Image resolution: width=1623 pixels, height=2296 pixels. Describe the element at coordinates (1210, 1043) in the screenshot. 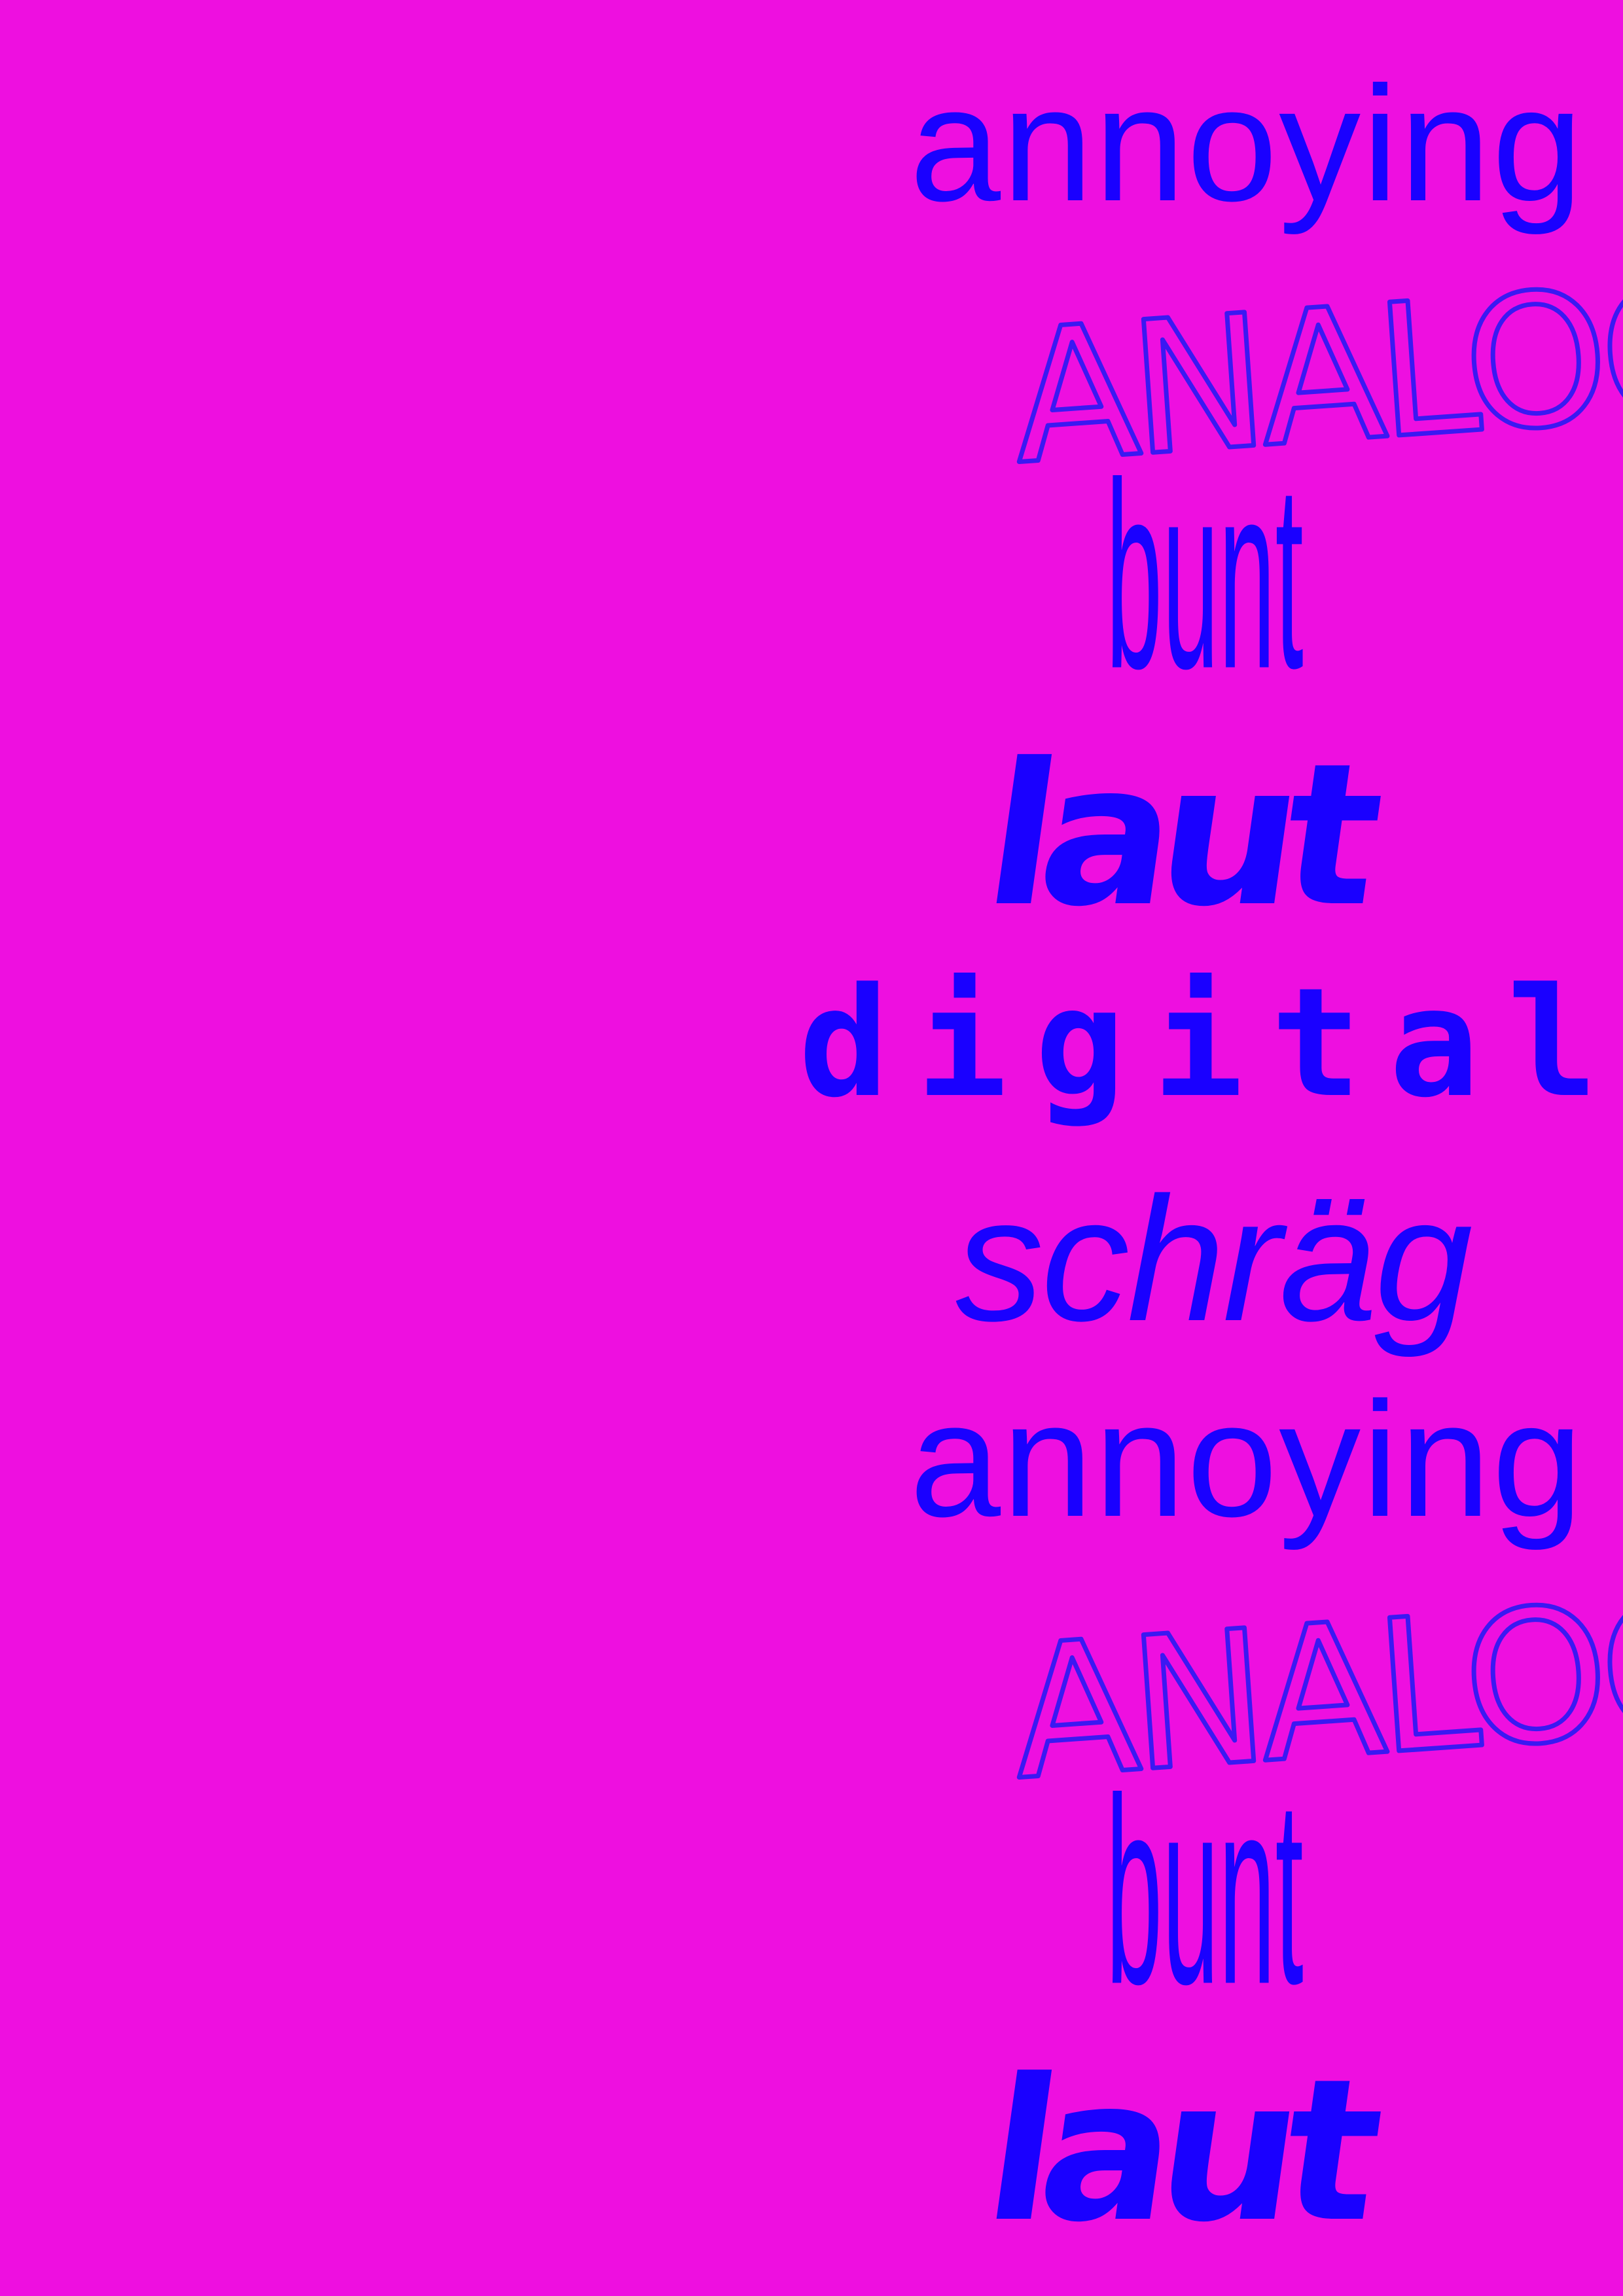

I see `word-digital: digital` at that location.